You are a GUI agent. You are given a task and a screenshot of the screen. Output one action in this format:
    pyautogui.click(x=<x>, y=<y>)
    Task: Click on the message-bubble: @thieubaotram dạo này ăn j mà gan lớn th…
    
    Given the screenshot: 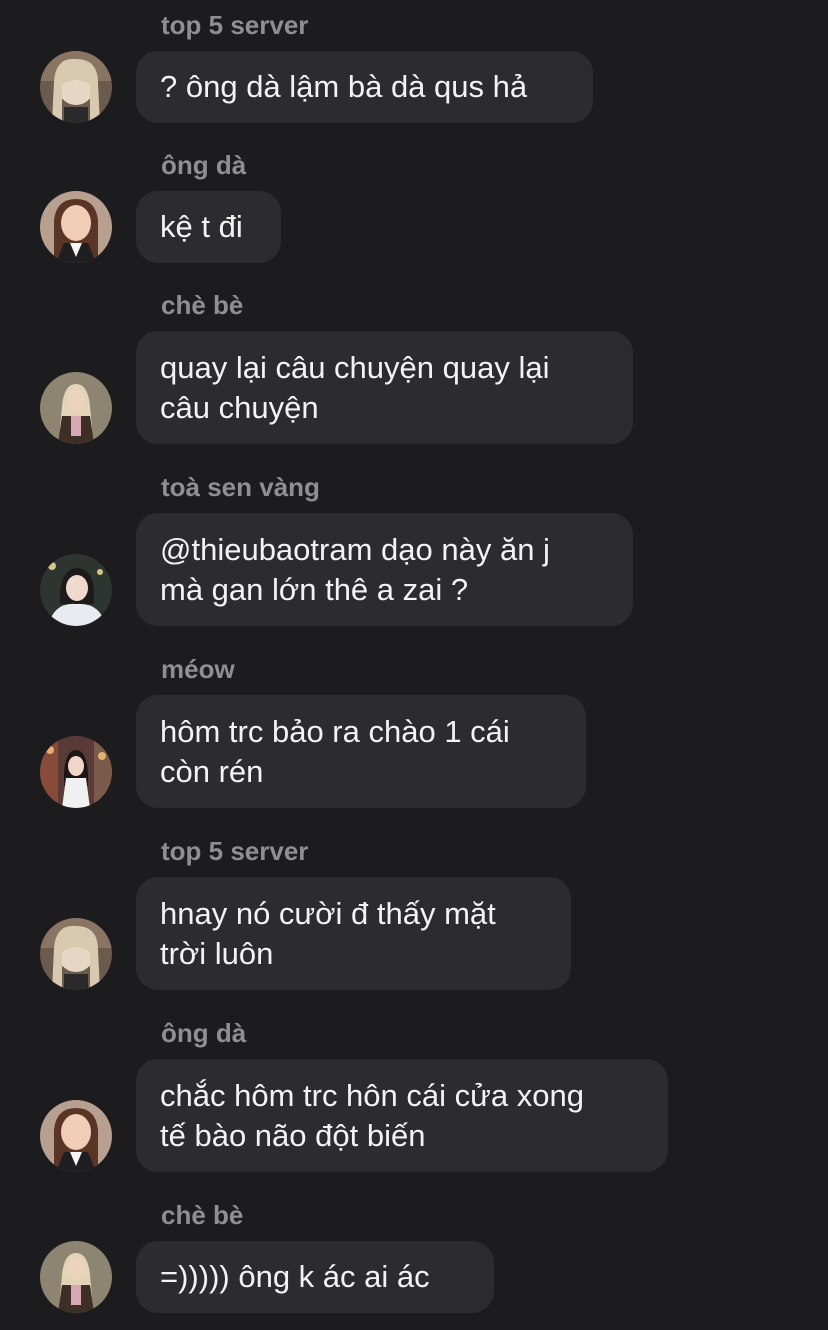 What is the action you would take?
    pyautogui.click(x=384, y=569)
    